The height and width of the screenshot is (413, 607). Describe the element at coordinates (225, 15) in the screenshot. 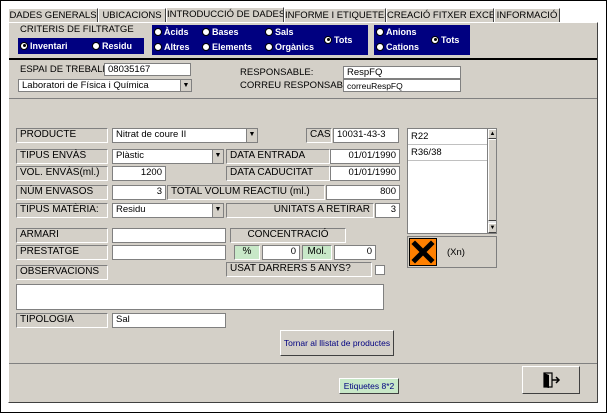

I see `tab-introduccio-dades: INTRODUCCIÓ DE DADES` at that location.